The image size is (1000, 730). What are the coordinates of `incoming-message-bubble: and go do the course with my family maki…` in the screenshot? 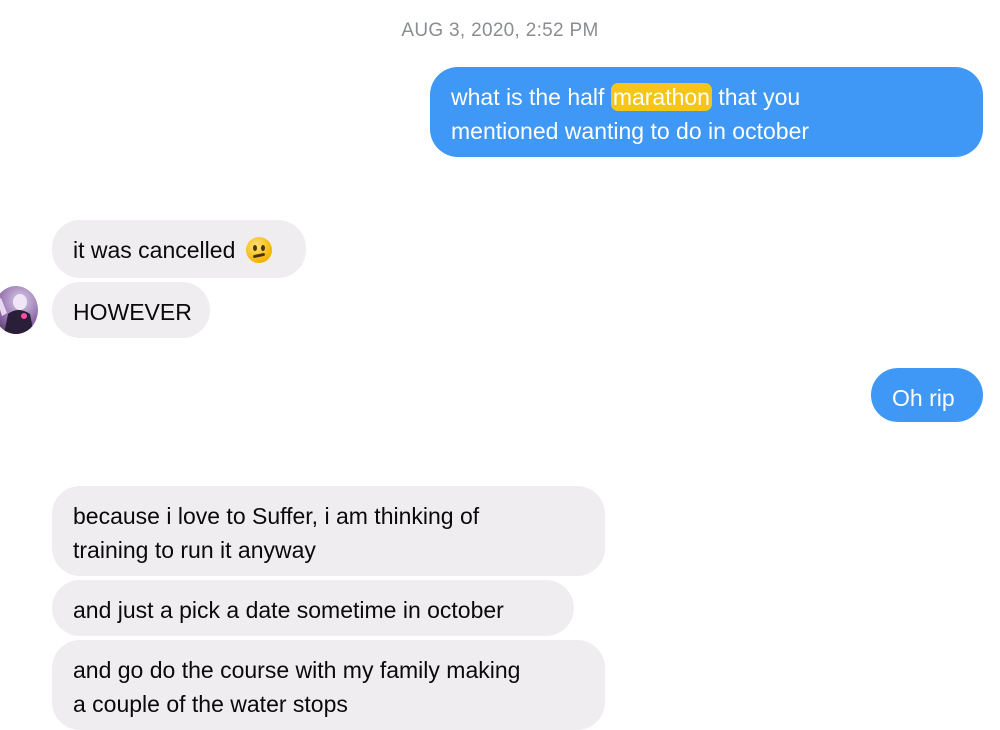 It's located at (328, 685).